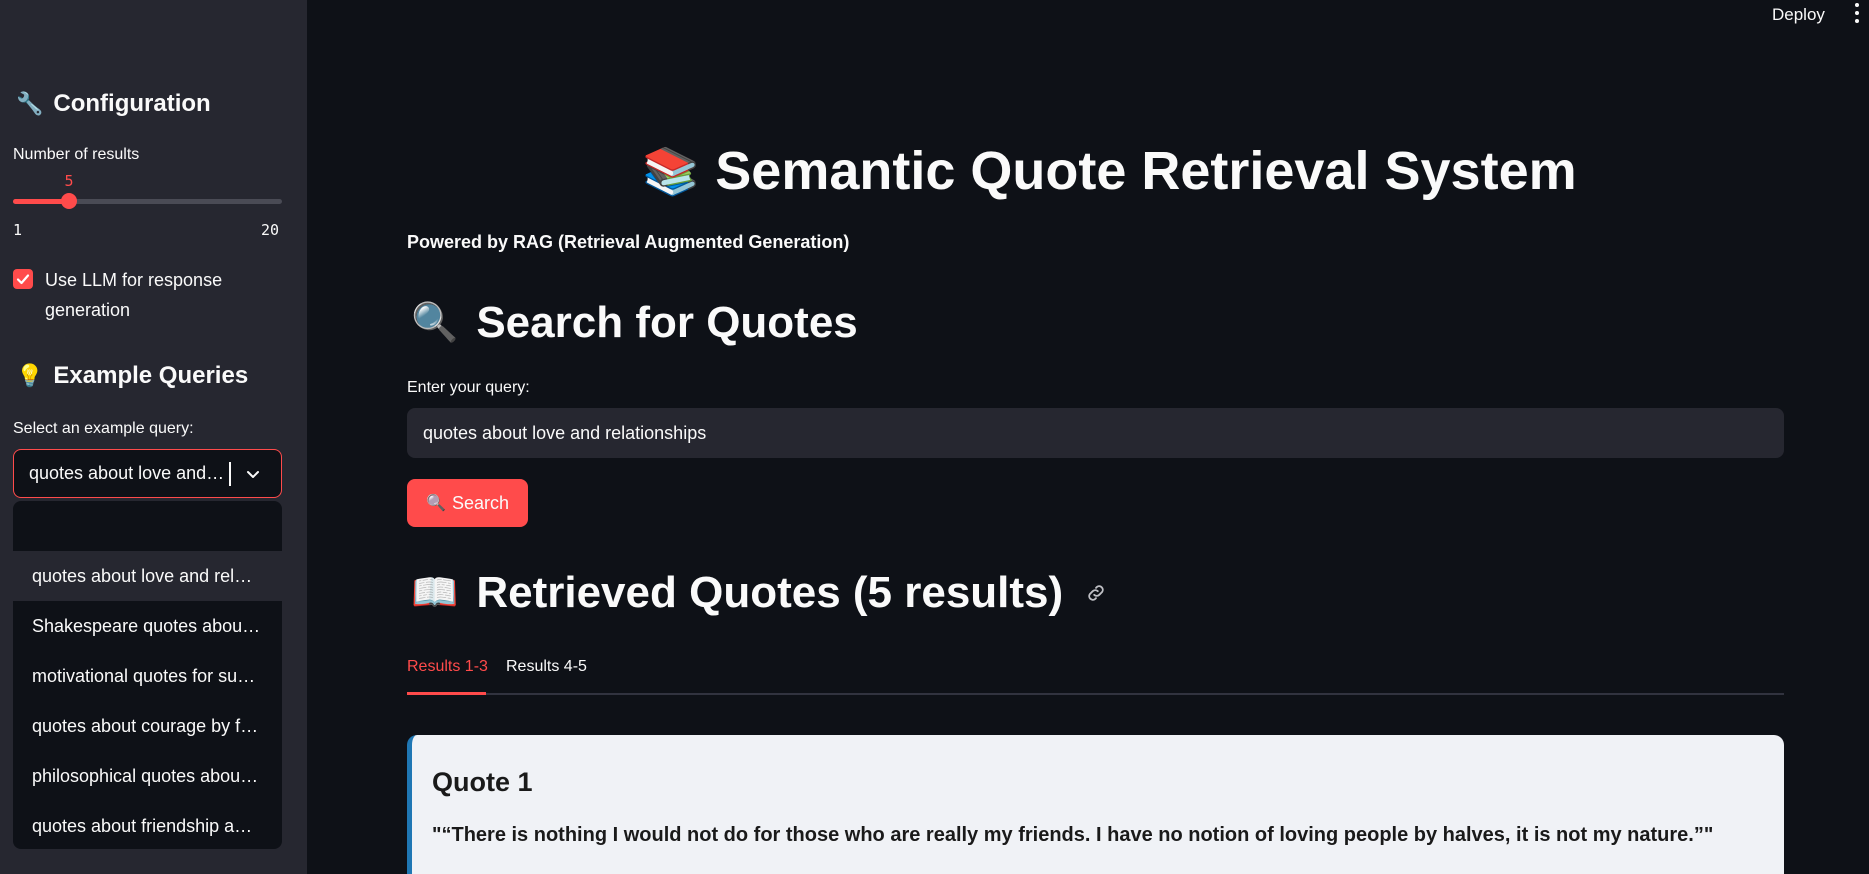 Image resolution: width=1869 pixels, height=874 pixels. I want to click on search-button: 🔍 Search, so click(467, 503).